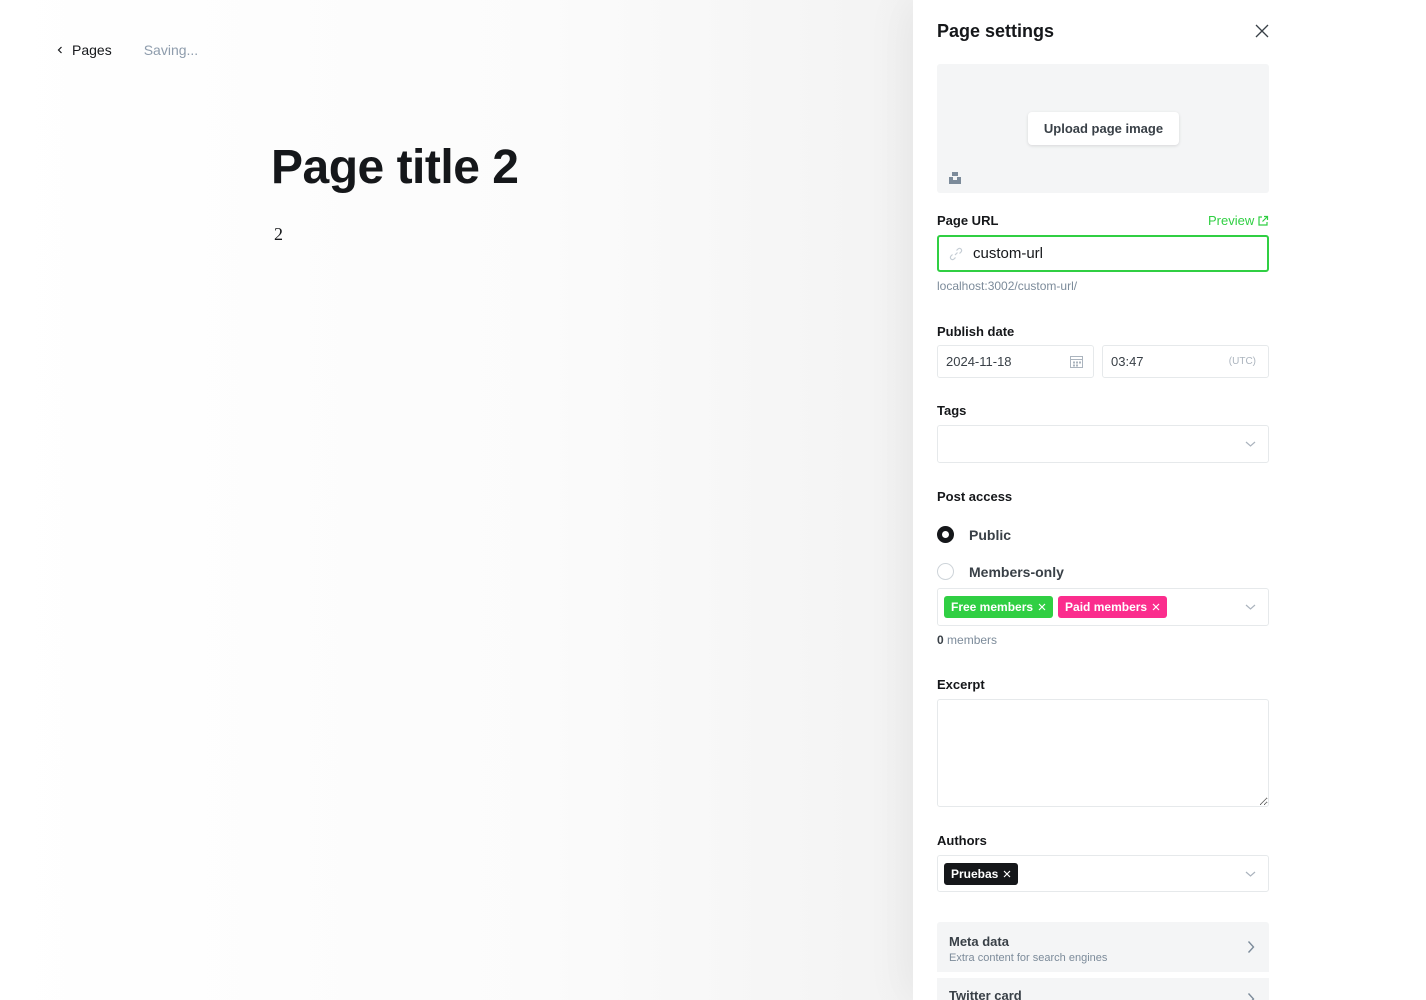 Image resolution: width=1426 pixels, height=1000 pixels. Describe the element at coordinates (1103, 444) in the screenshot. I see `tags-select` at that location.